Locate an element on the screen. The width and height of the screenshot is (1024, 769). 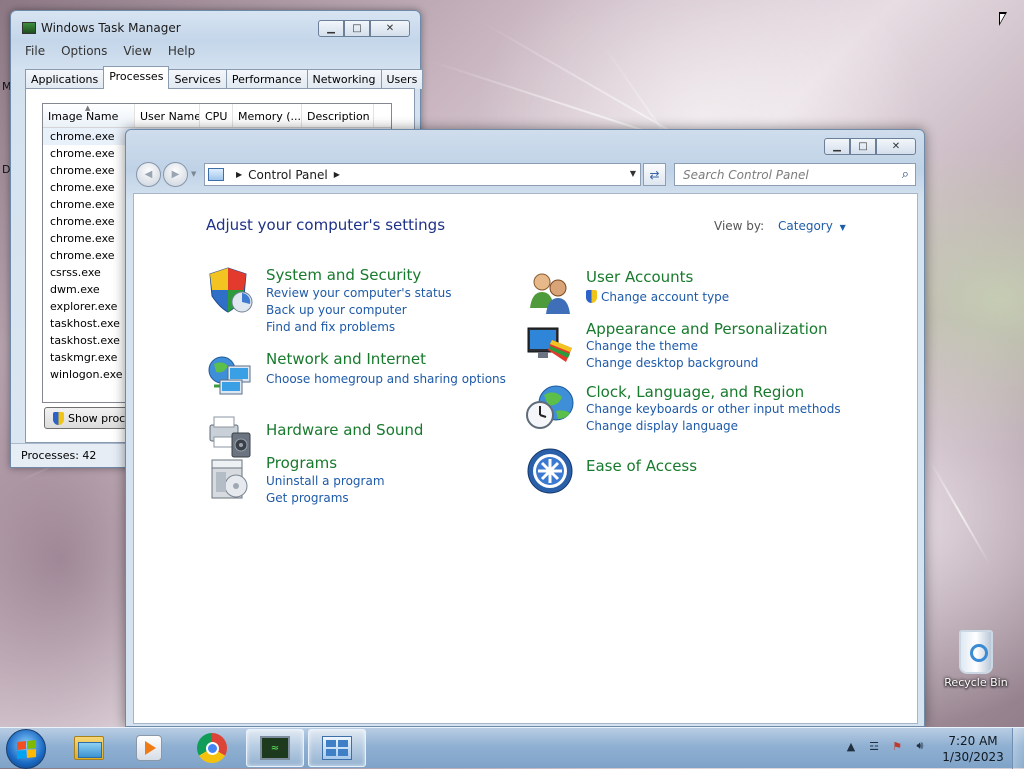
control-panel-small-icon is located at coordinates (216, 174).